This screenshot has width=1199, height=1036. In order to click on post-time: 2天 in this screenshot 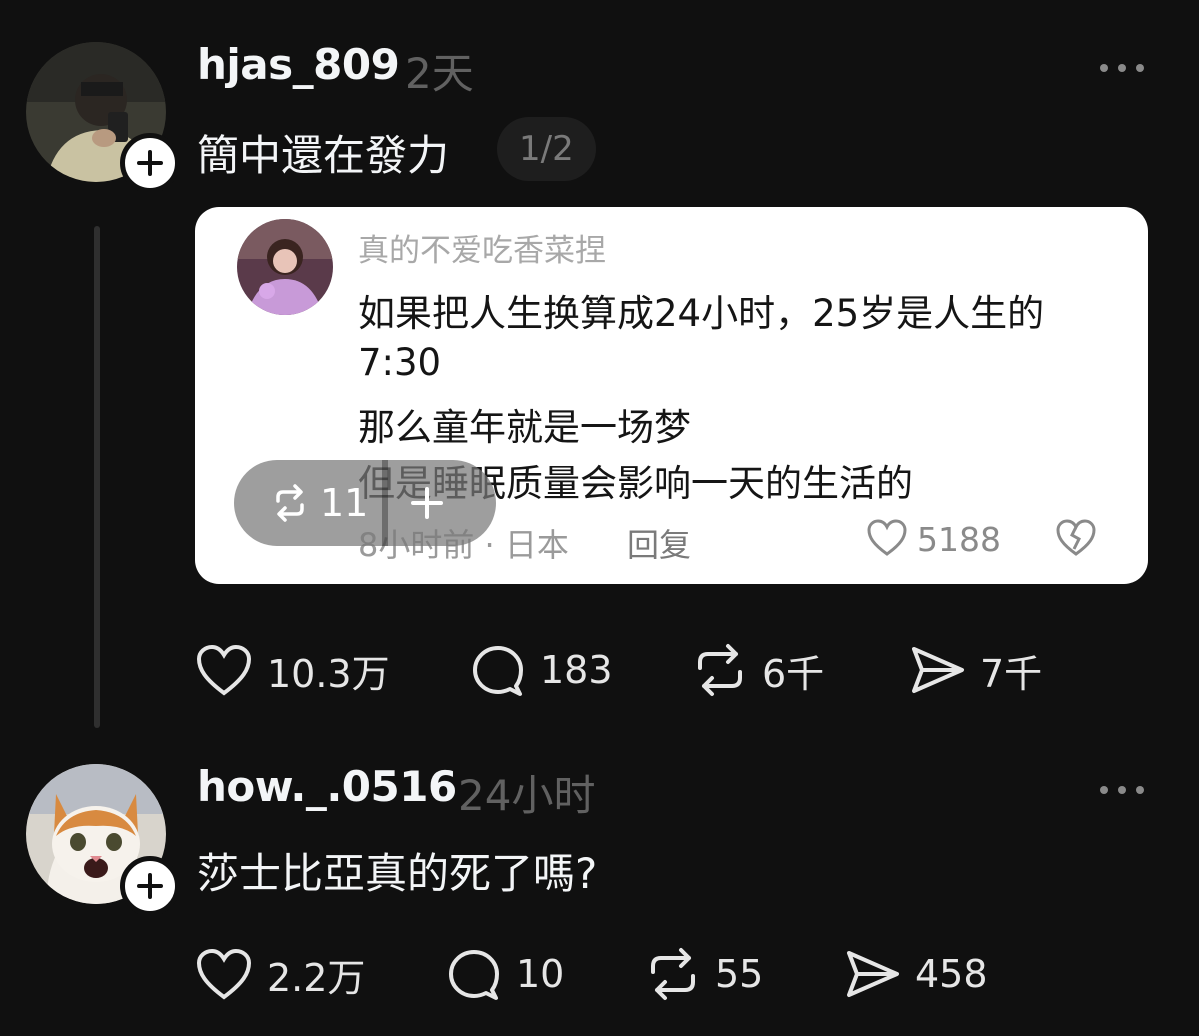, I will do `click(439, 73)`.